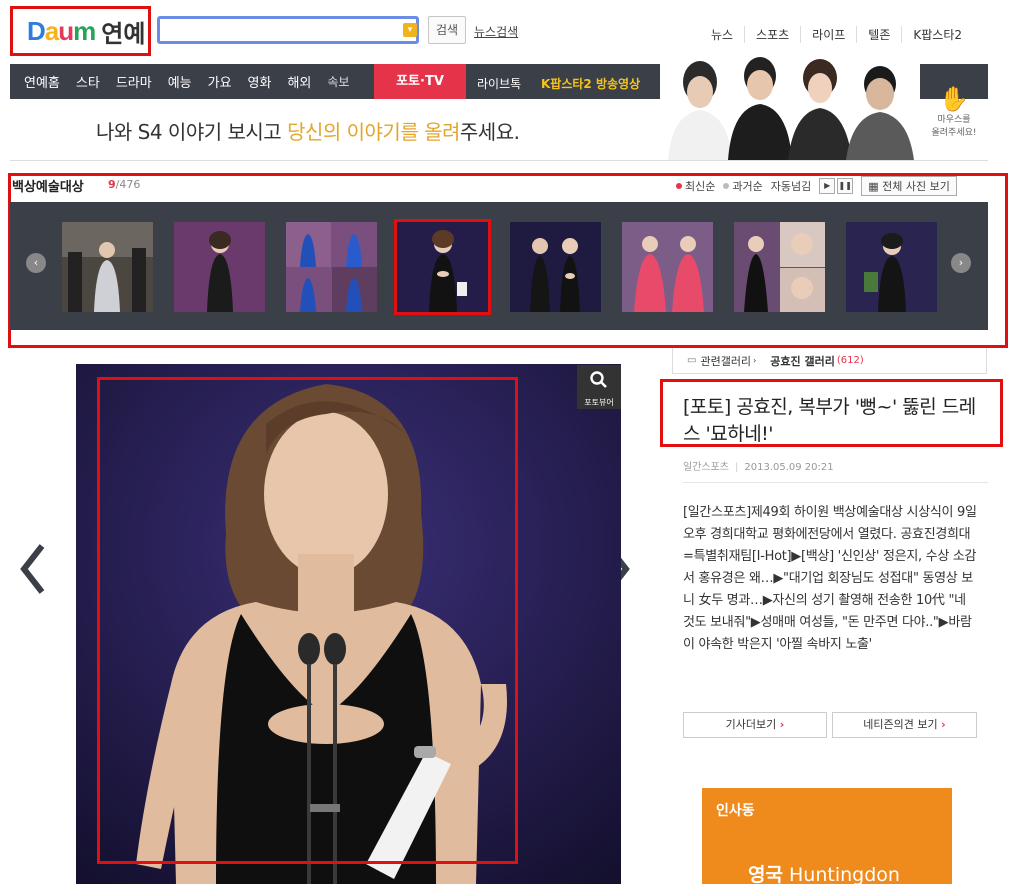 The width and height of the screenshot is (1015, 887). I want to click on top-nav-sports: 스포츠, so click(772, 34).